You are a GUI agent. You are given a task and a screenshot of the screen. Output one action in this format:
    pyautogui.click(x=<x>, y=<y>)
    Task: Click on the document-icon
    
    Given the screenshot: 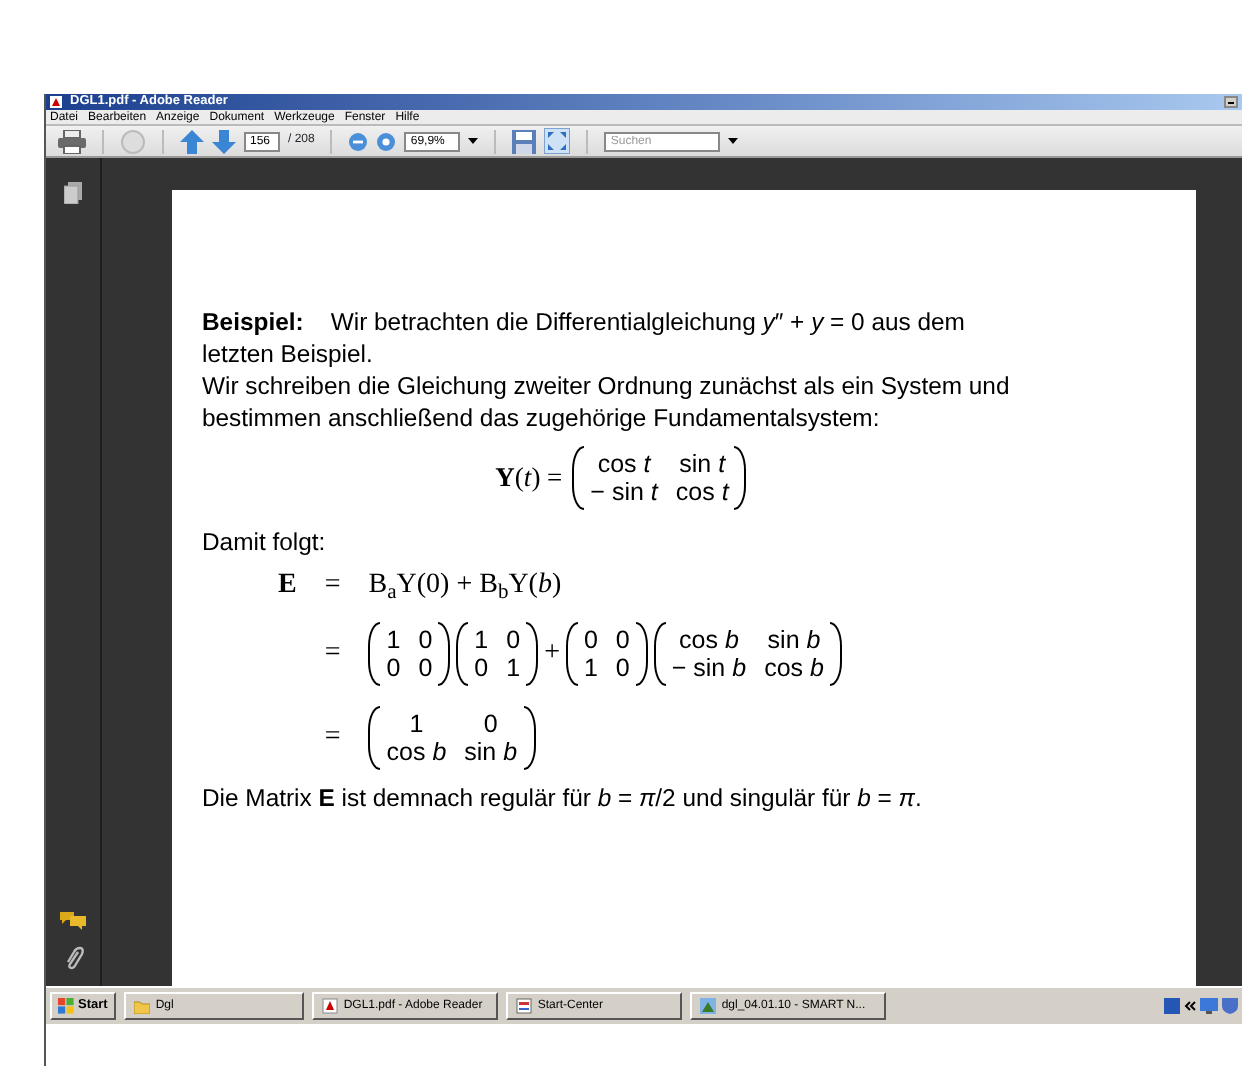 What is the action you would take?
    pyautogui.click(x=523, y=1006)
    